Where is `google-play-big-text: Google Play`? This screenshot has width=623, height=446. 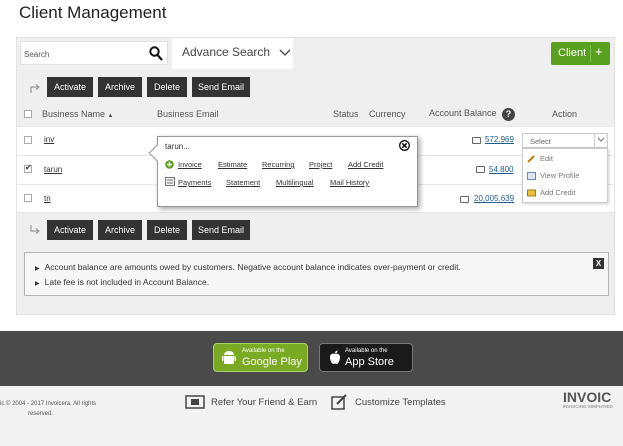
google-play-big-text: Google Play is located at coordinates (272, 362).